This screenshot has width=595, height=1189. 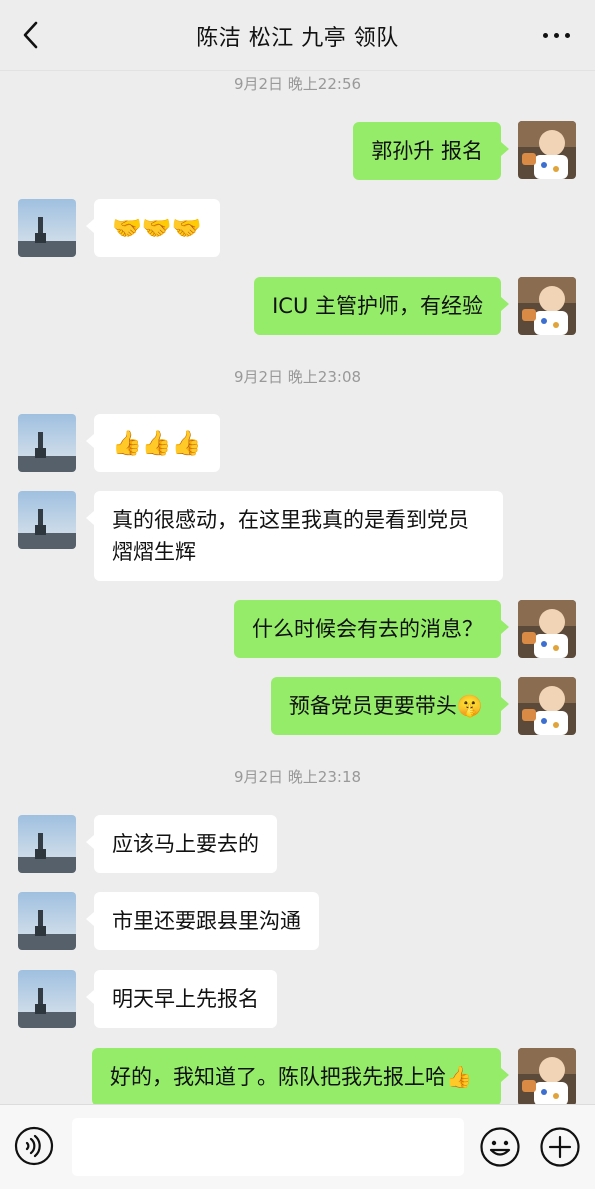 What do you see at coordinates (371, 629) in the screenshot?
I see `outgoing-message: 什么时候会有去的消息？` at bounding box center [371, 629].